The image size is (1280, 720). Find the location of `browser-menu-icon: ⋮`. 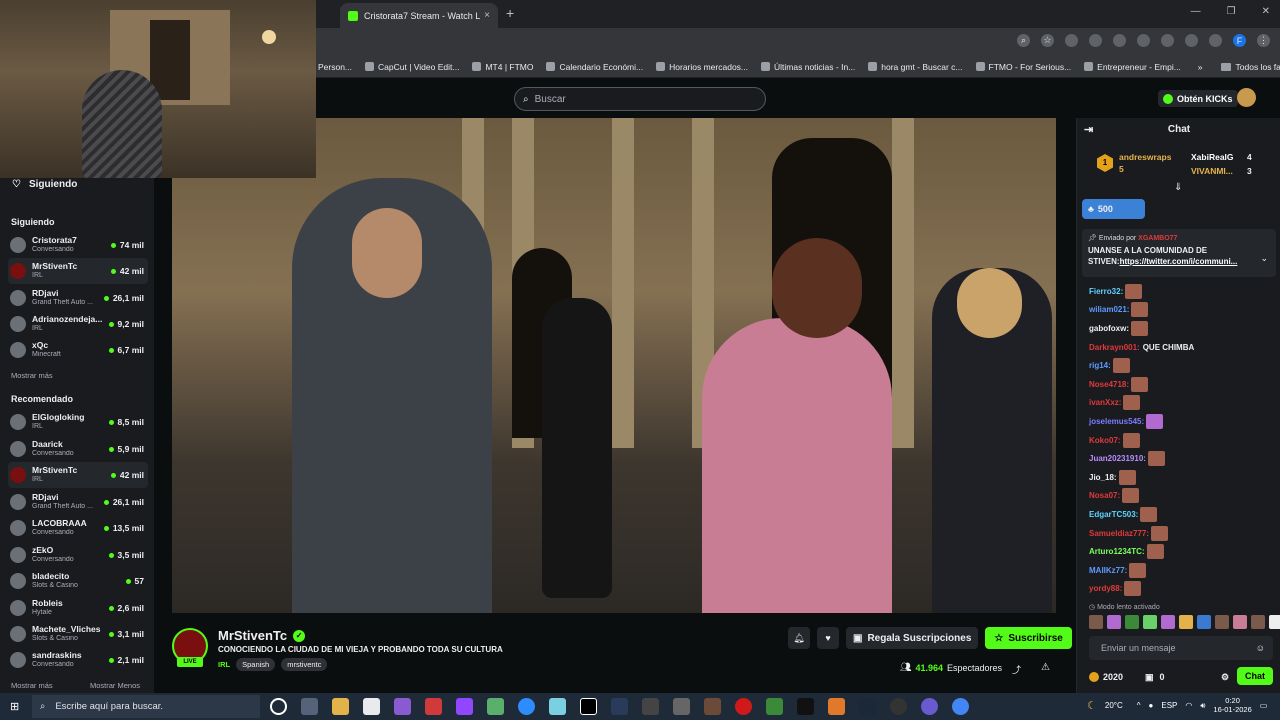

browser-menu-icon: ⋮ is located at coordinates (1263, 40).